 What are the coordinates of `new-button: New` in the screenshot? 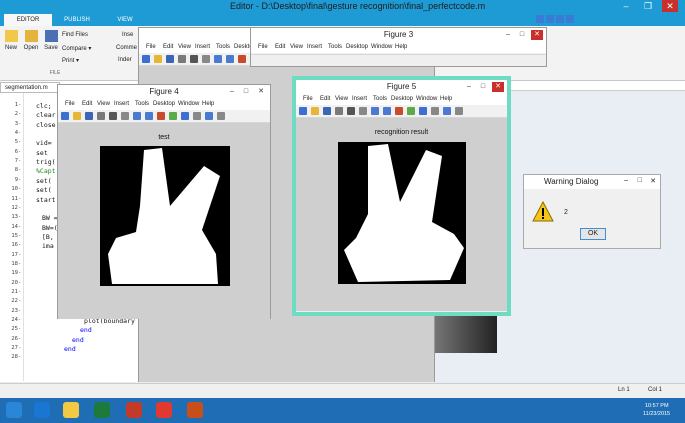 It's located at (11, 40).